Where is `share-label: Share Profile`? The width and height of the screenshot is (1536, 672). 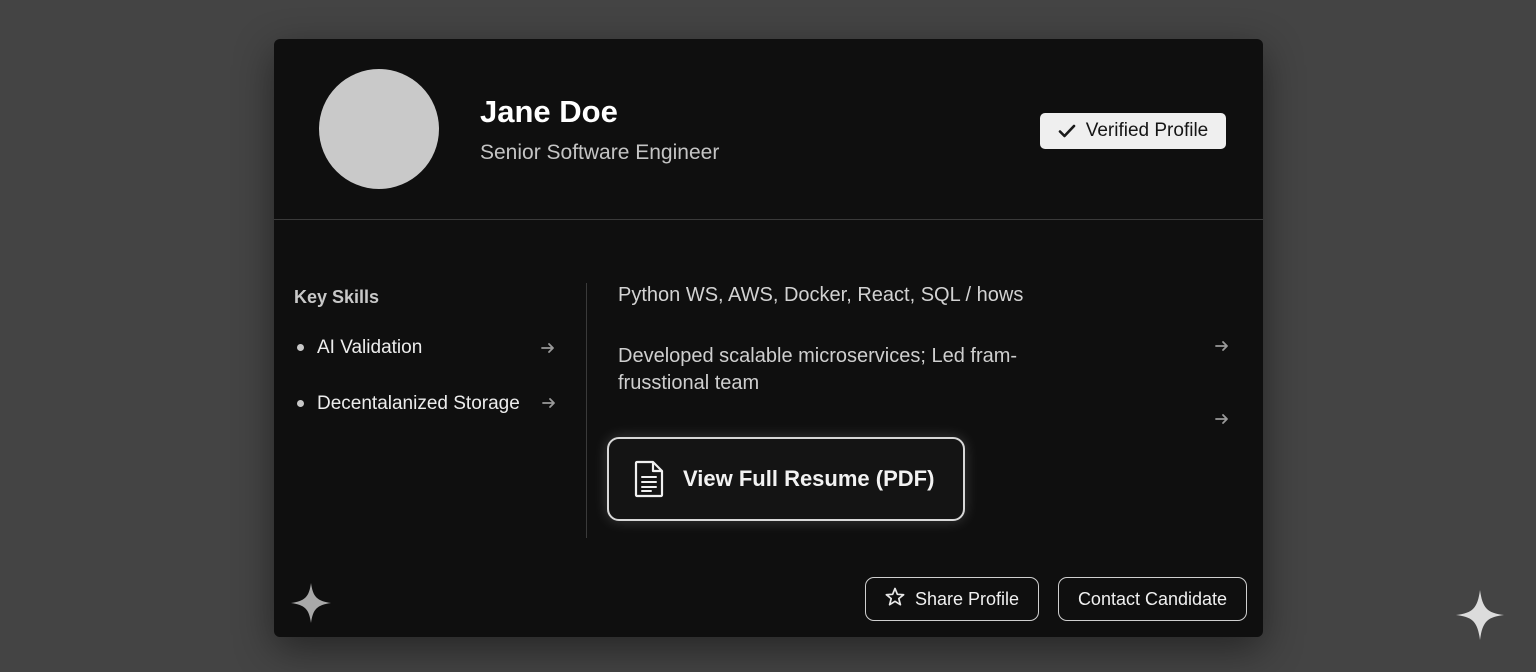 share-label: Share Profile is located at coordinates (967, 598).